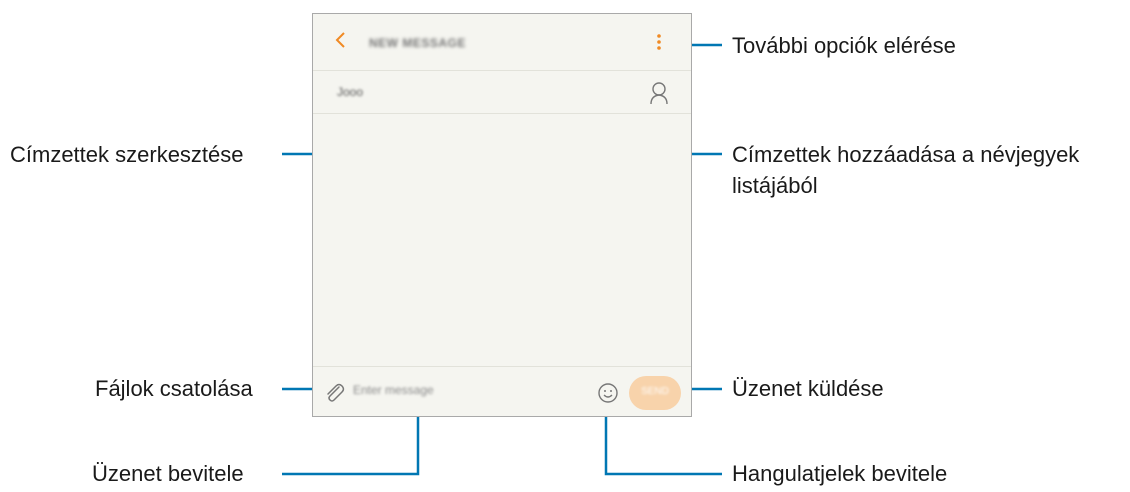 This screenshot has height=492, width=1130. Describe the element at coordinates (463, 393) in the screenshot. I see `message-input: Enter message` at that location.